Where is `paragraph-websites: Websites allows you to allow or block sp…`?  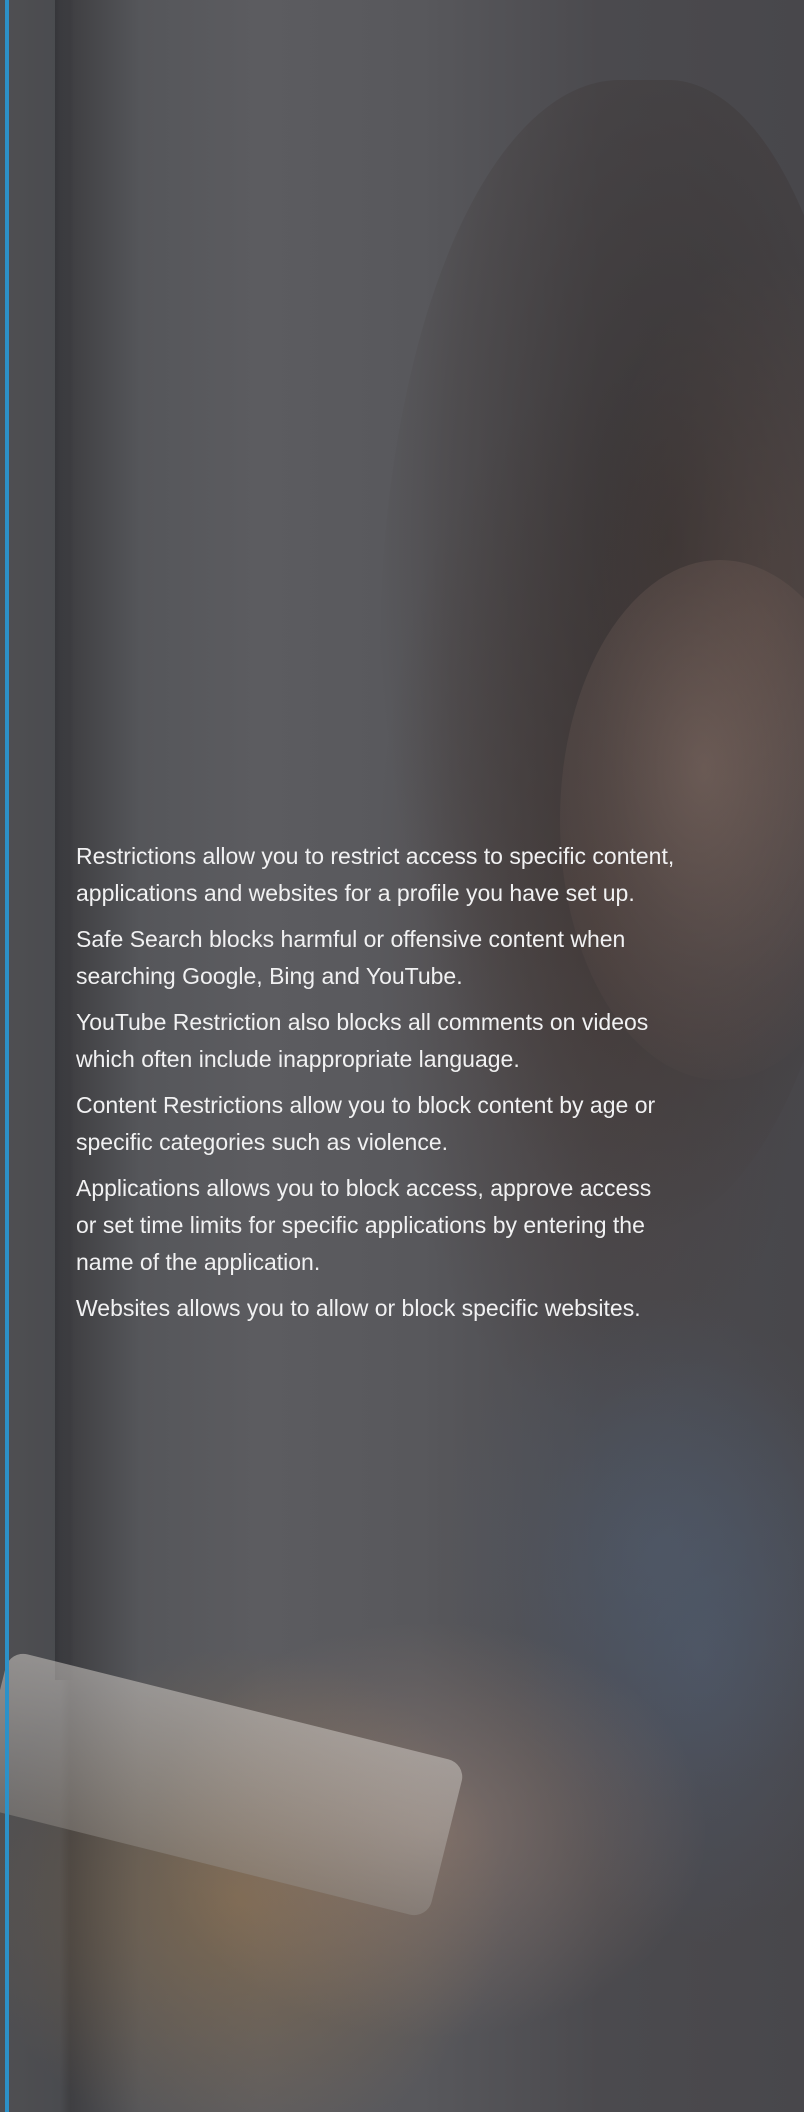
paragraph-websites: Websites allows you to allow or block sp… is located at coordinates (358, 1308).